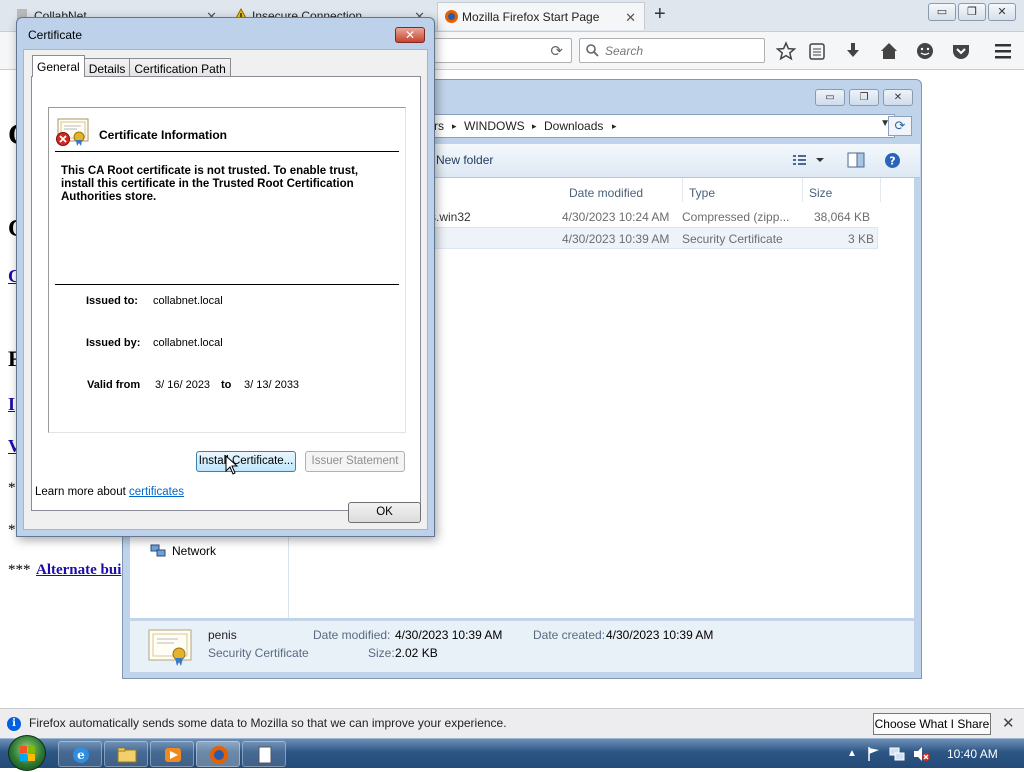 The height and width of the screenshot is (772, 1024). I want to click on dialog-tabs: General Details Certification Path, so click(131, 66).